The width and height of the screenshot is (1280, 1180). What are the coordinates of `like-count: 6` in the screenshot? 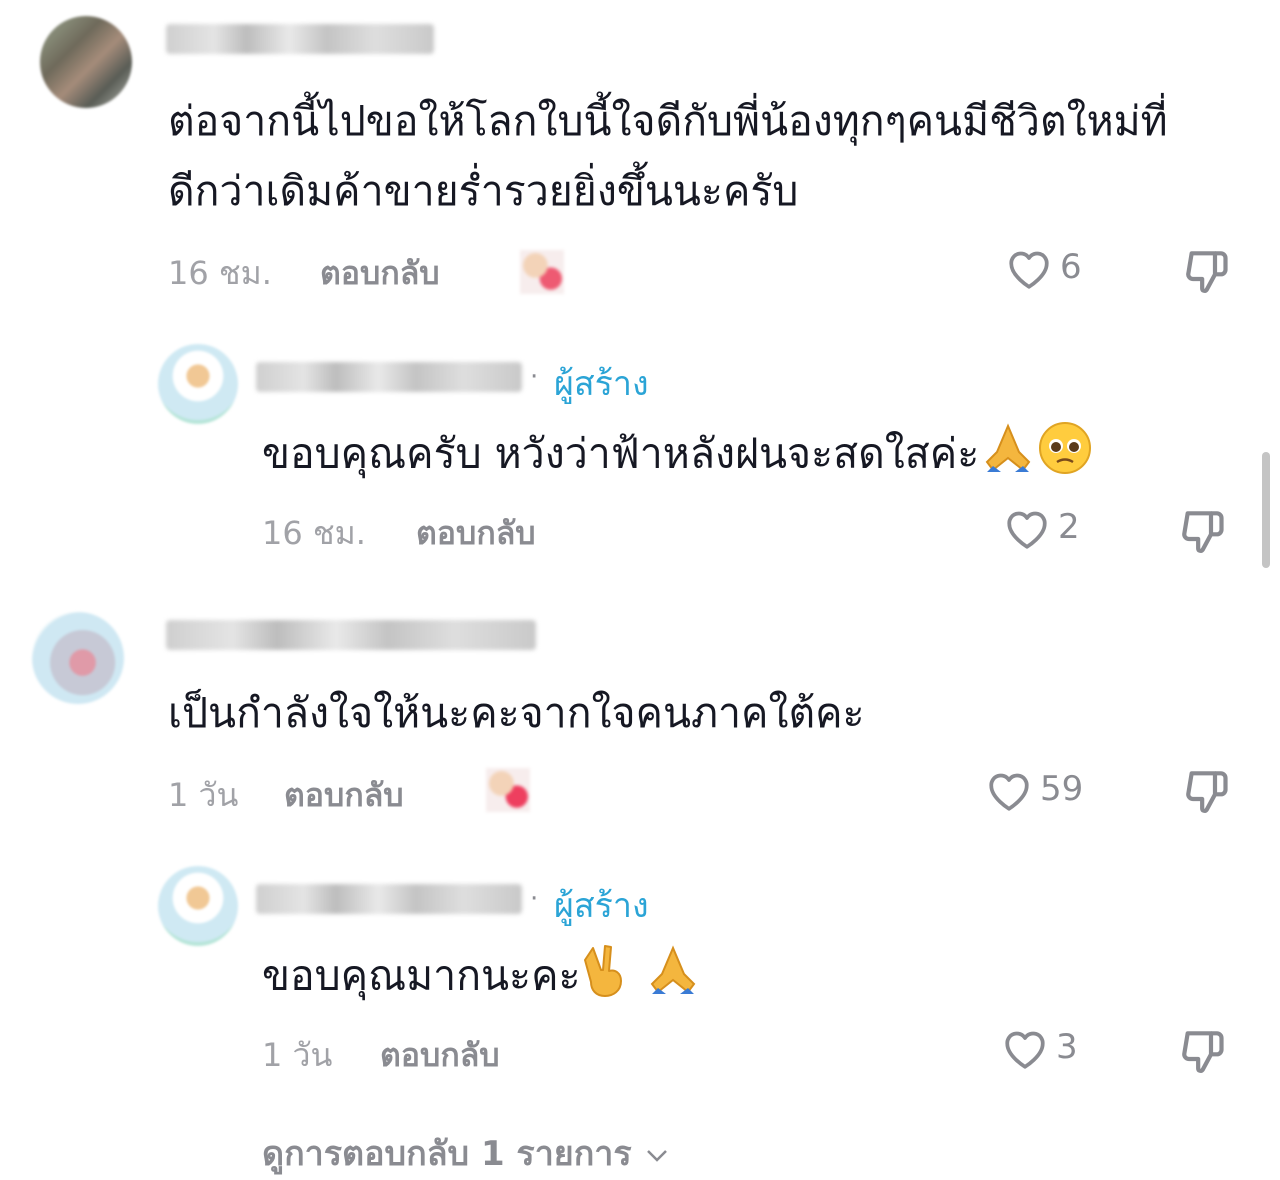 It's located at (1071, 267).